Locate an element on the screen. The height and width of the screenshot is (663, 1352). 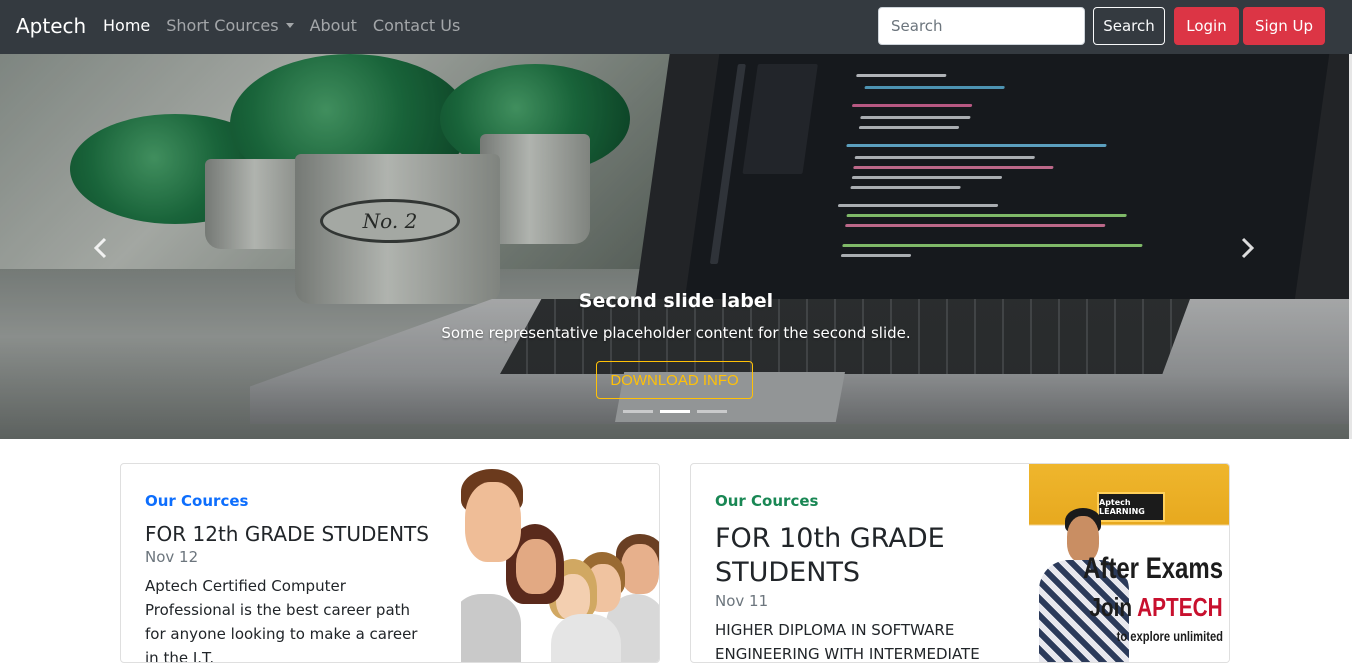
search-input is located at coordinates (981, 26).